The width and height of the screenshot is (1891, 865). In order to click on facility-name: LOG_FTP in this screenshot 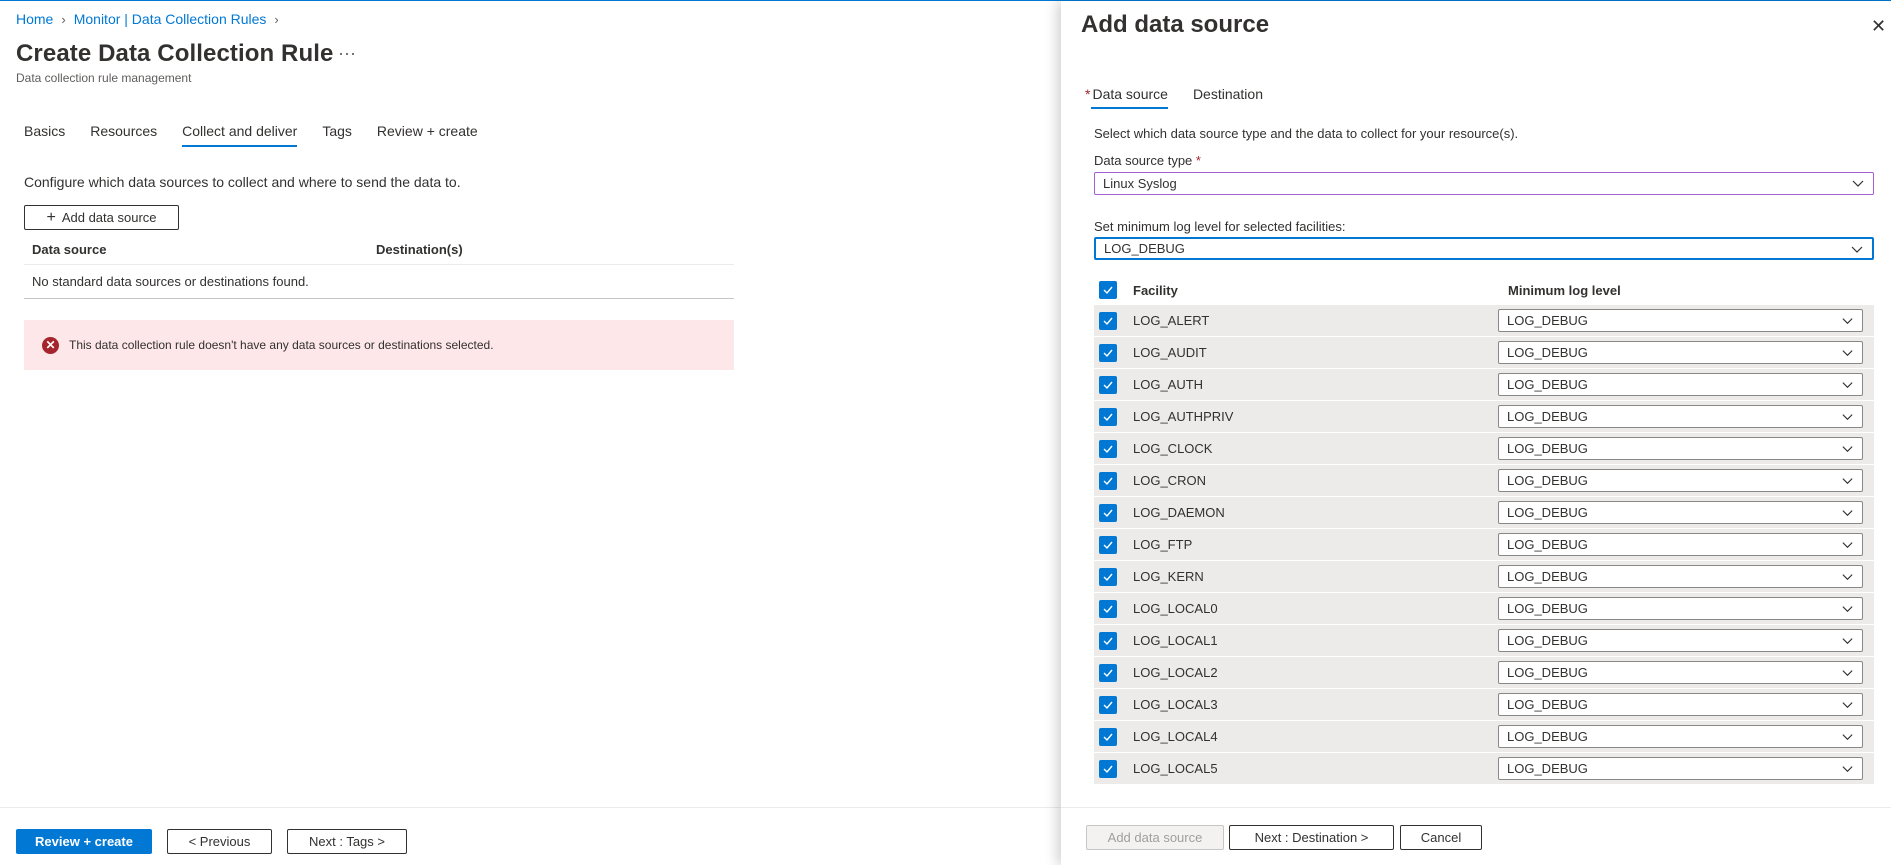, I will do `click(1163, 544)`.